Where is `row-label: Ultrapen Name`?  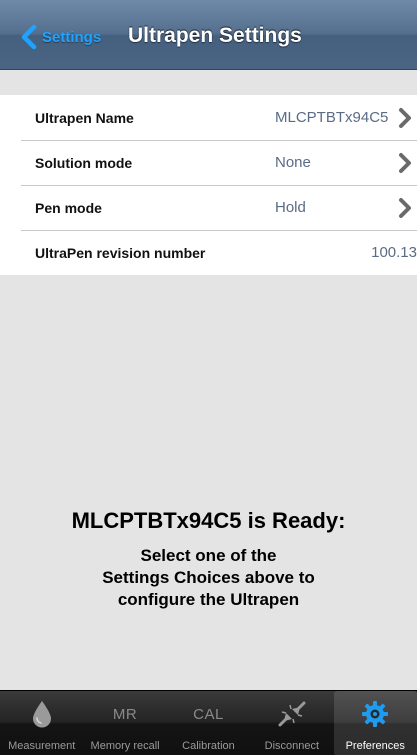
row-label: Ultrapen Name is located at coordinates (84, 117).